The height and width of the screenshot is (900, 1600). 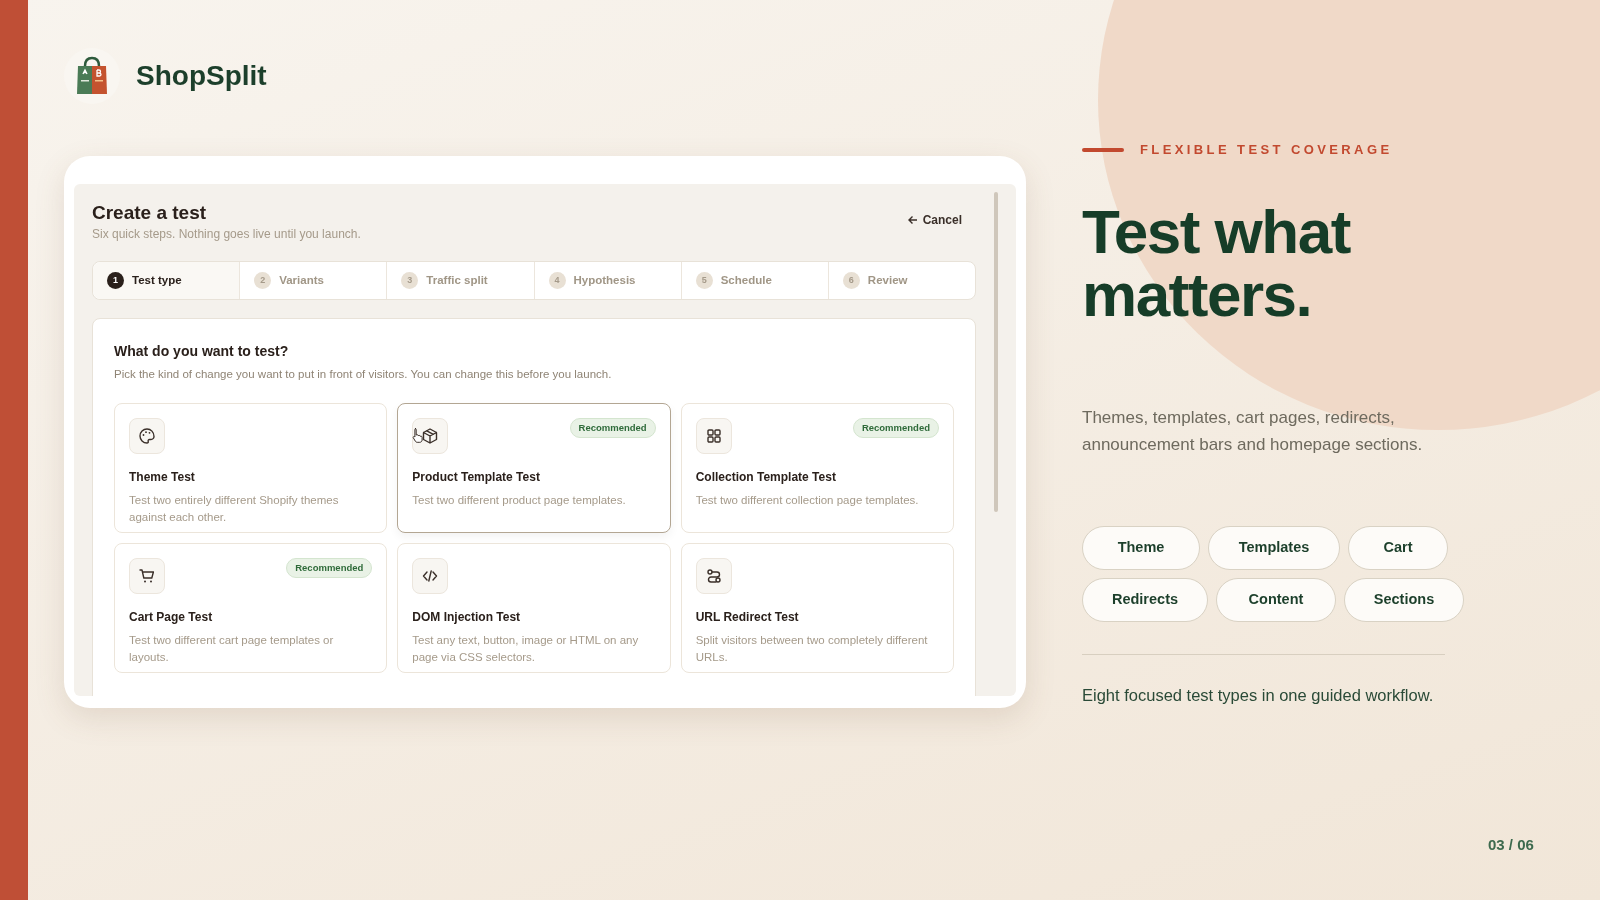 What do you see at coordinates (467, 618) in the screenshot?
I see `option-title: DOM Injection Test` at bounding box center [467, 618].